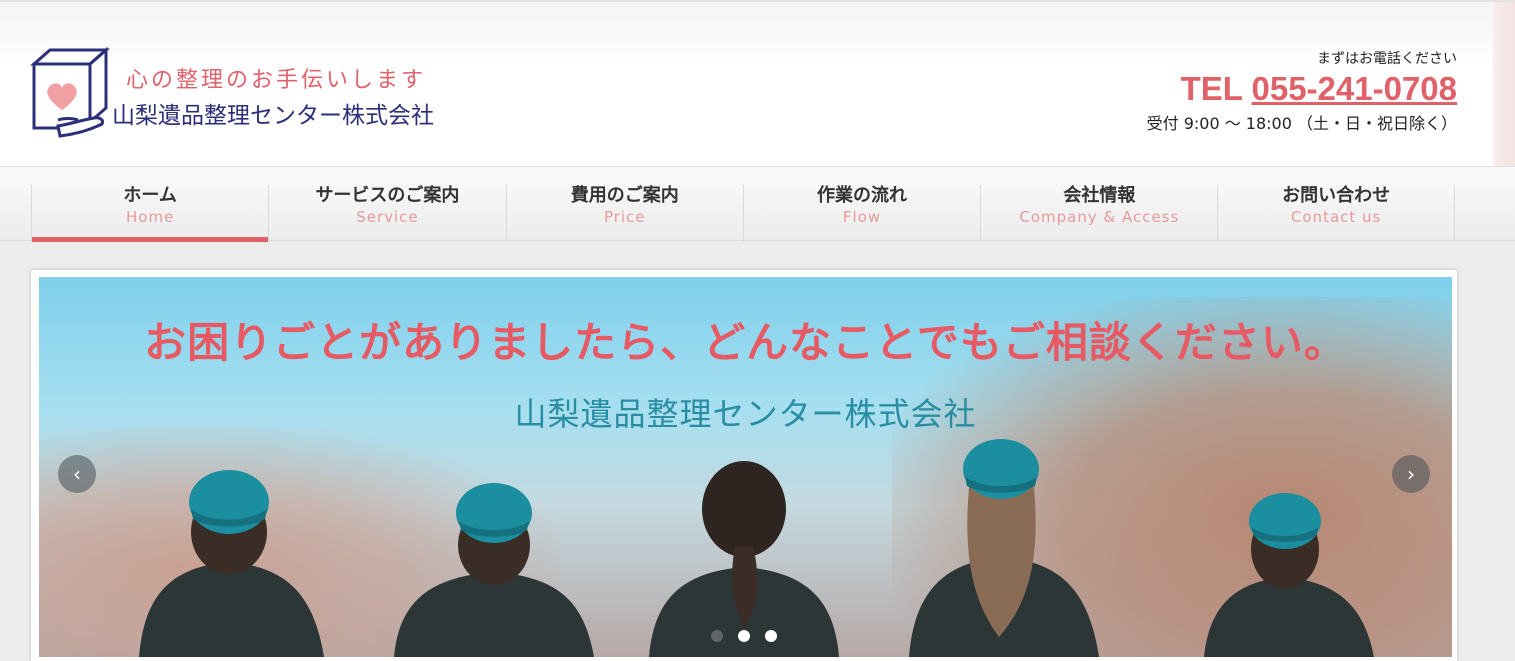  Describe the element at coordinates (1211, 88) in the screenshot. I see `tel-label: TEL` at that location.